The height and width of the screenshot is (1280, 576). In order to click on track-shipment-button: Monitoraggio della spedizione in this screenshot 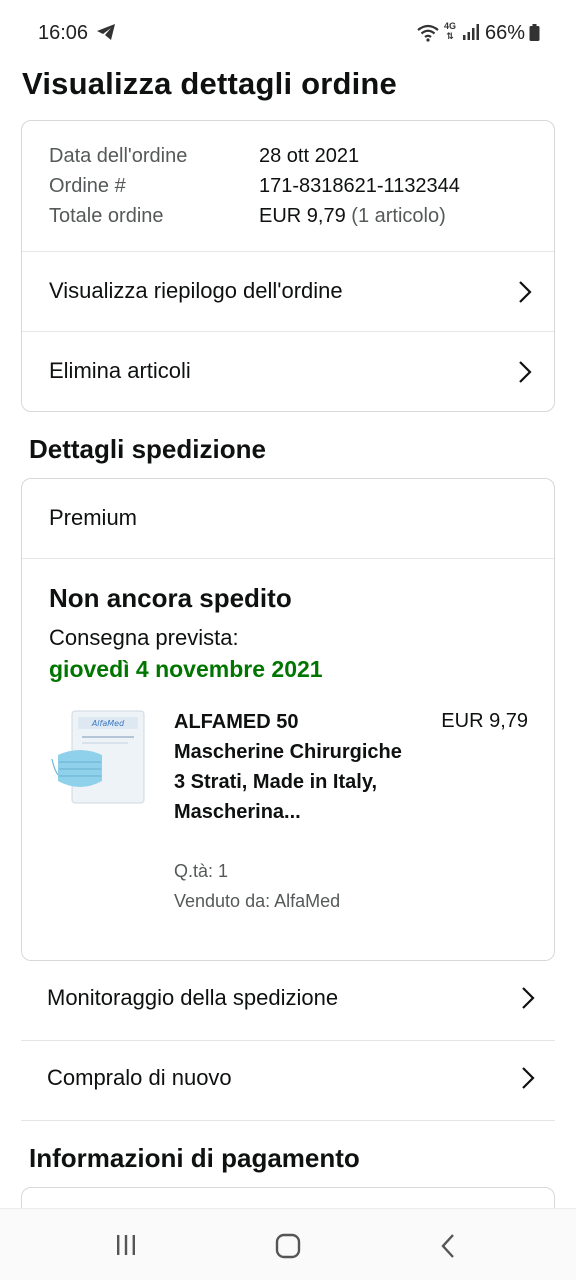, I will do `click(288, 1000)`.